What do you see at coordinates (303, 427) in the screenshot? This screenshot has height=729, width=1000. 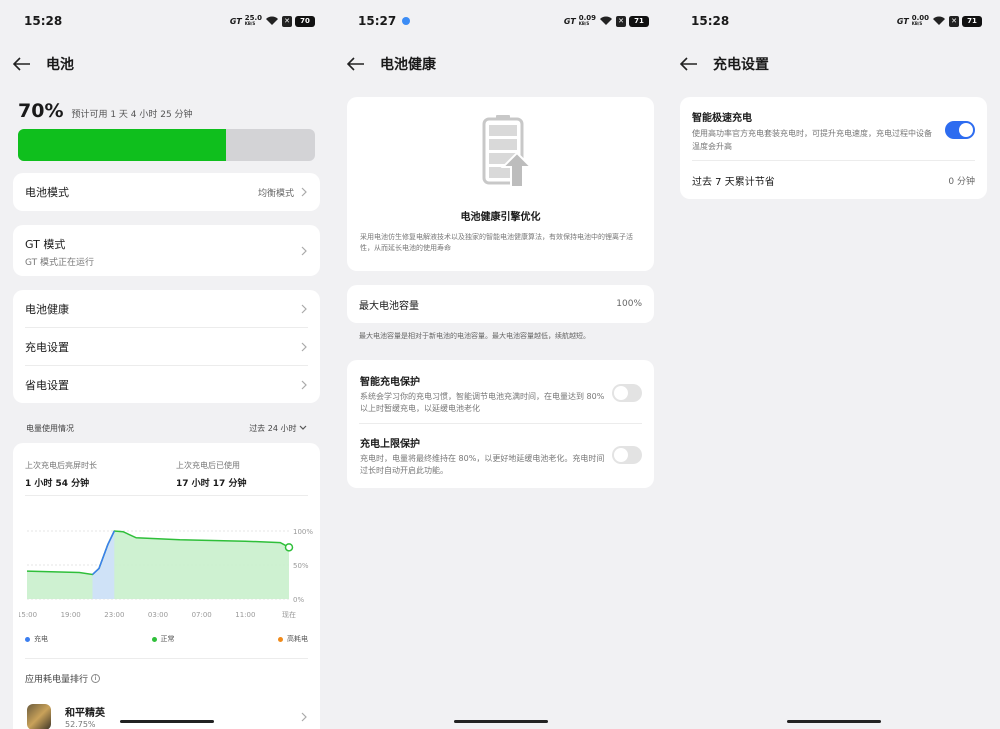 I see `chevron-down-icon` at bounding box center [303, 427].